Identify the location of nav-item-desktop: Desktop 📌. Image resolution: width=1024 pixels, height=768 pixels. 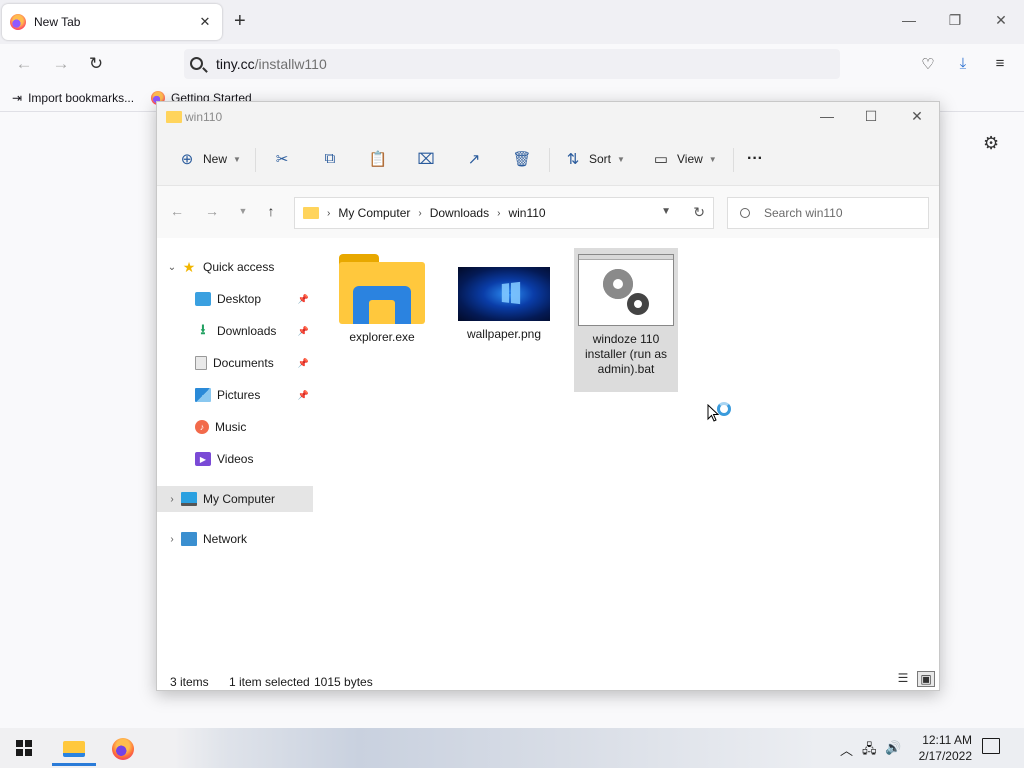
(235, 299).